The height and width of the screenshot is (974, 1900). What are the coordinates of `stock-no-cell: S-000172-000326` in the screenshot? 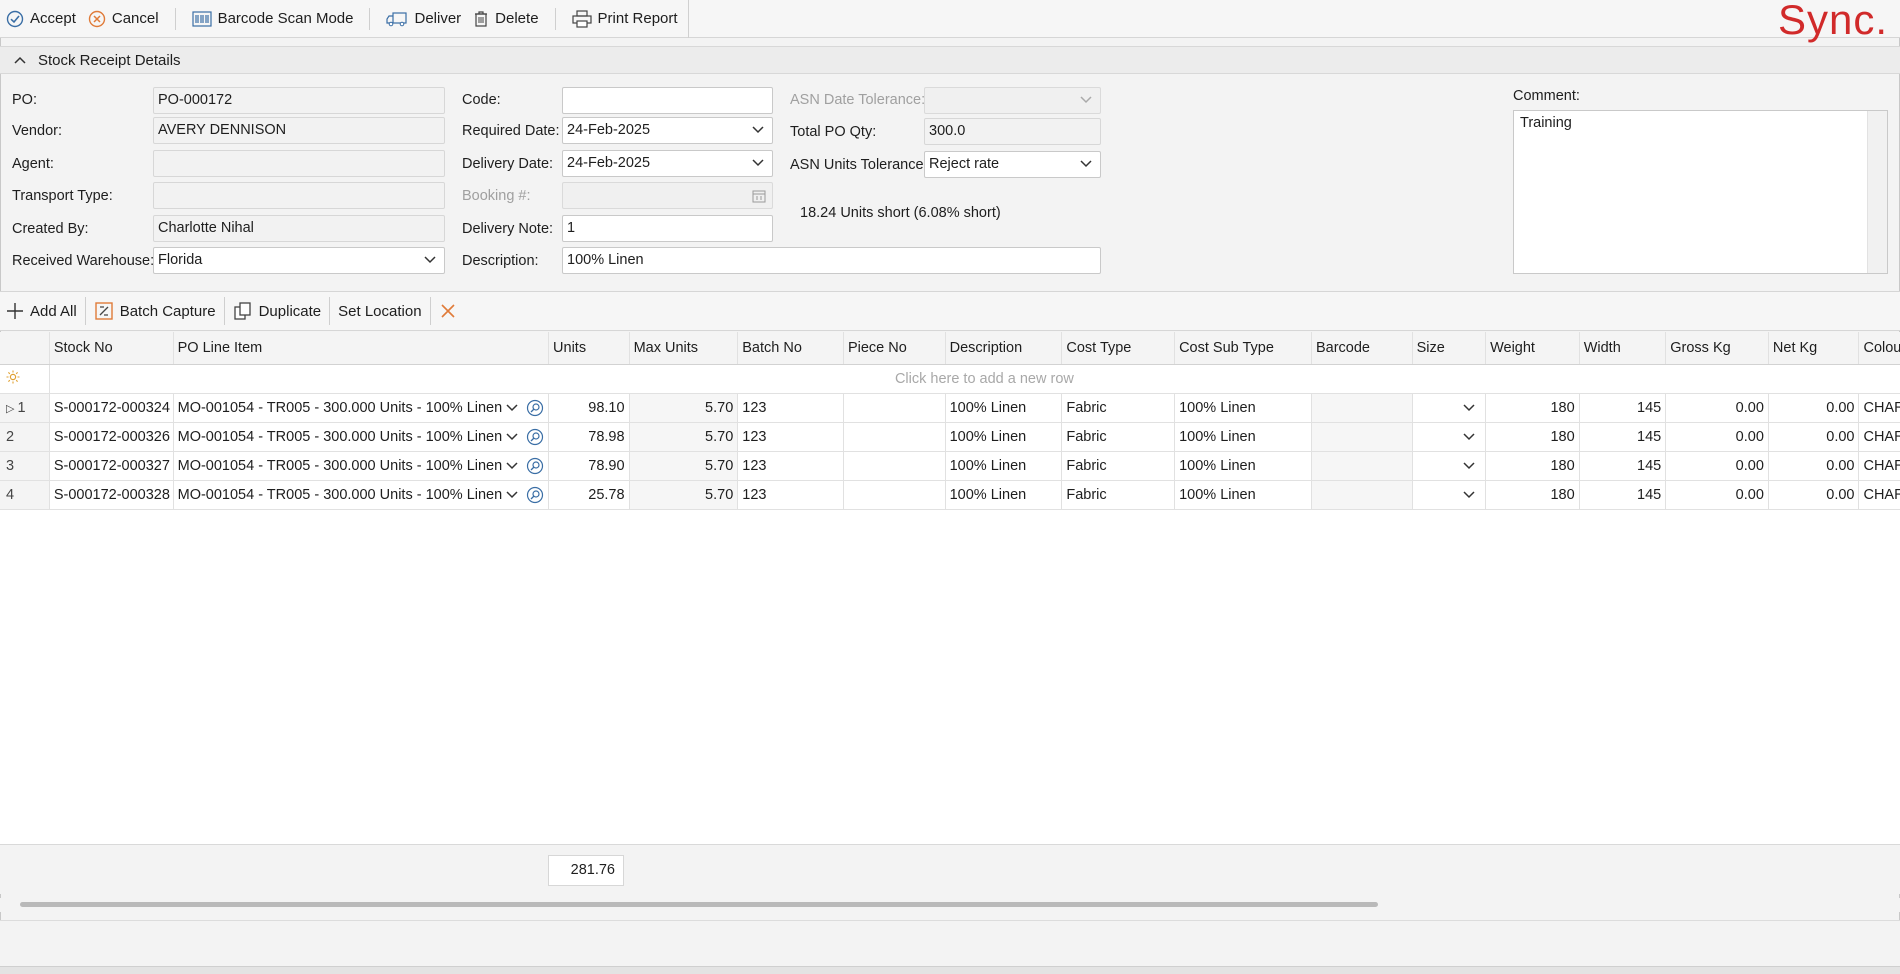 It's located at (111, 437).